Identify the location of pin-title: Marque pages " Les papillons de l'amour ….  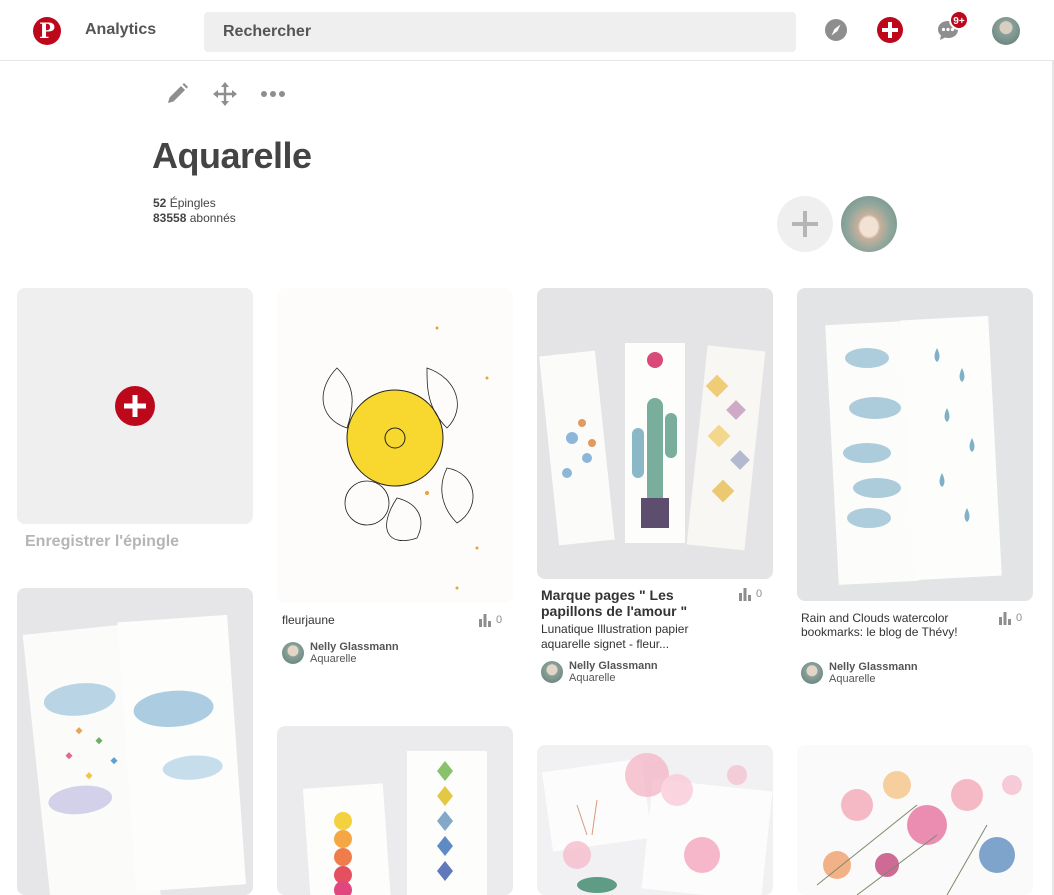
(626, 603).